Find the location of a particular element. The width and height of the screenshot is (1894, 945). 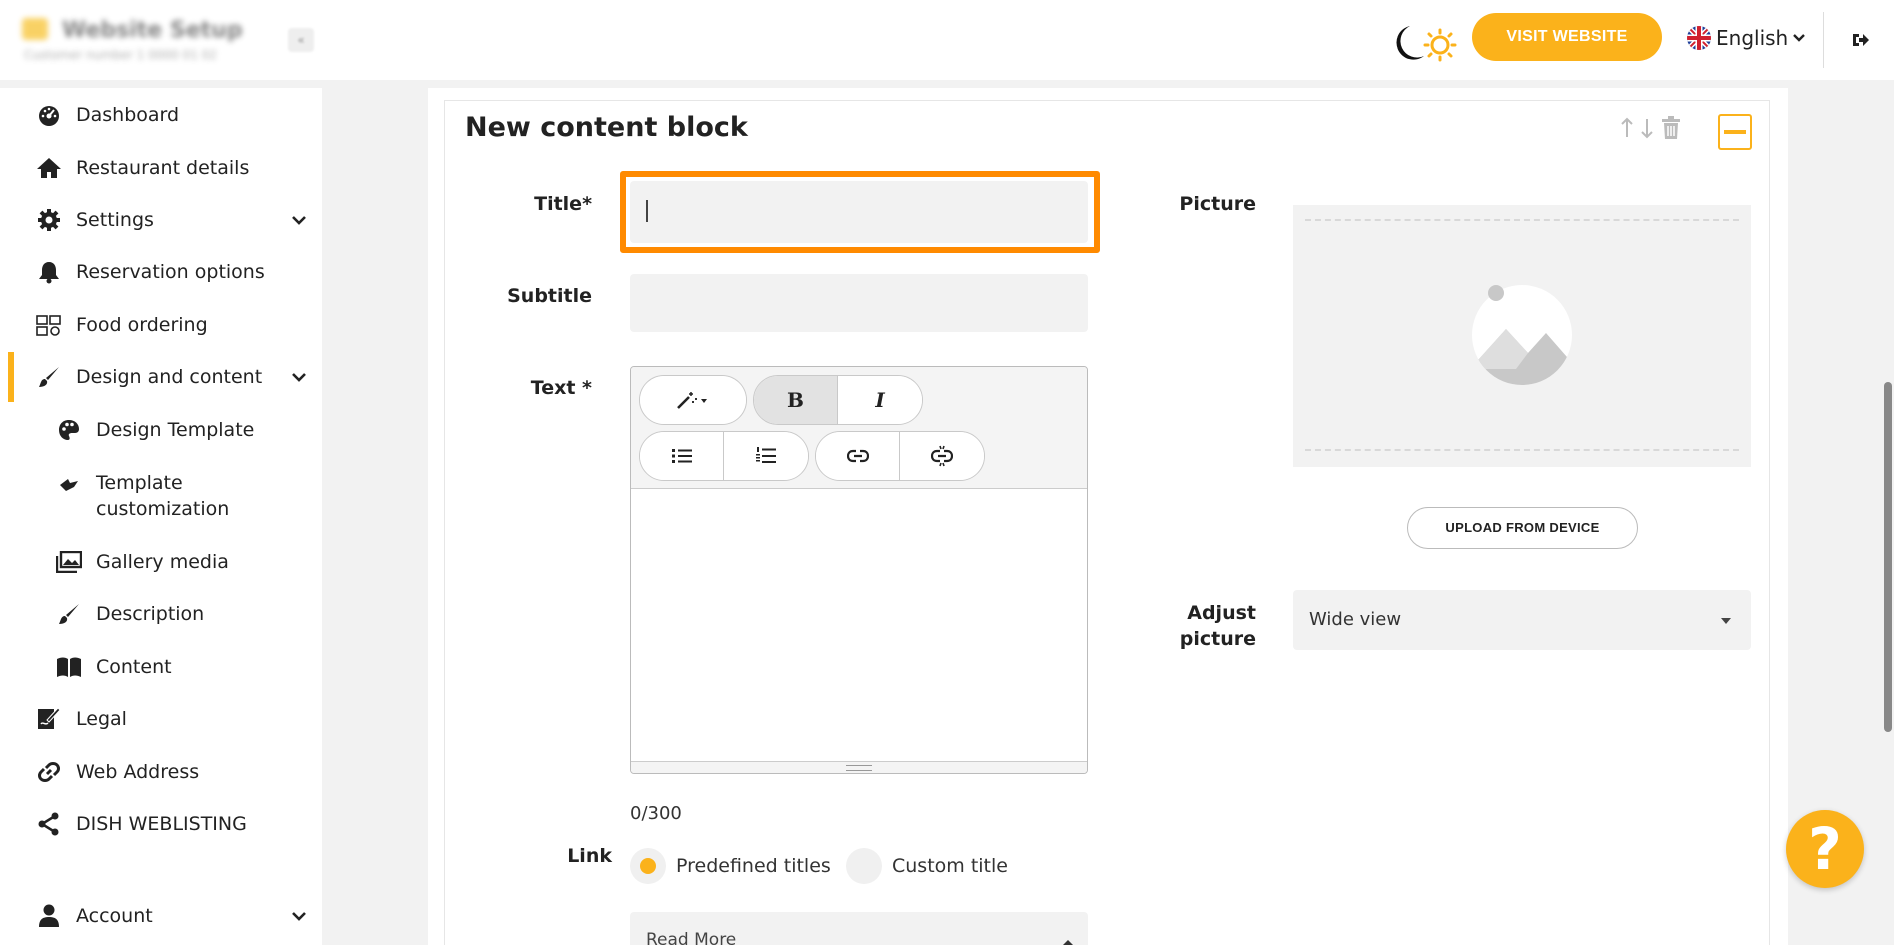

scrollbar-thumb is located at coordinates (1888, 557).